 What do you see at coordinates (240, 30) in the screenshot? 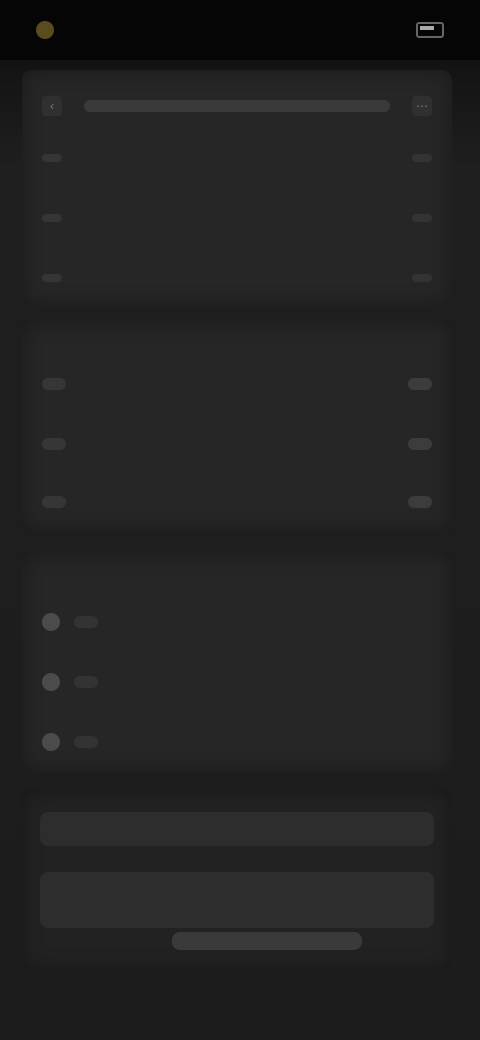
I see `status-bar` at bounding box center [240, 30].